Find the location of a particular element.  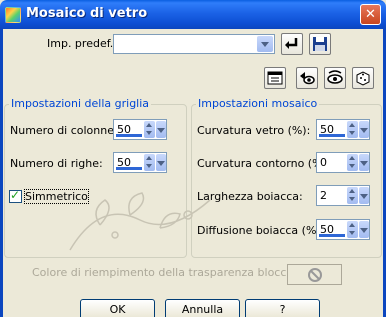

preview-window-button is located at coordinates (275, 78).